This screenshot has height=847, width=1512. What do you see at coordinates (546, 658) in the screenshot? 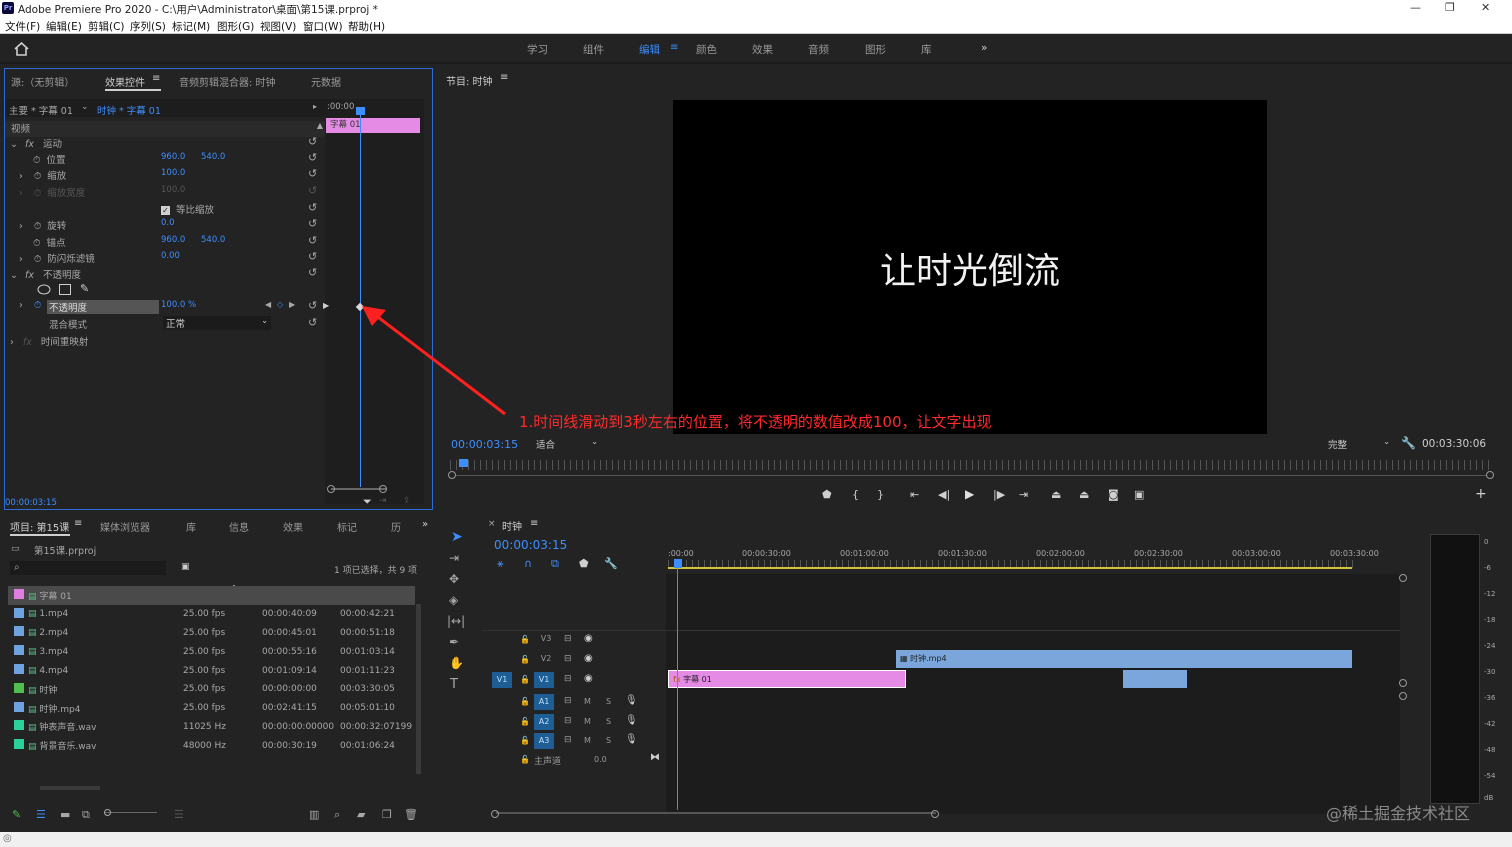
I see `track-label-v2: V2` at bounding box center [546, 658].